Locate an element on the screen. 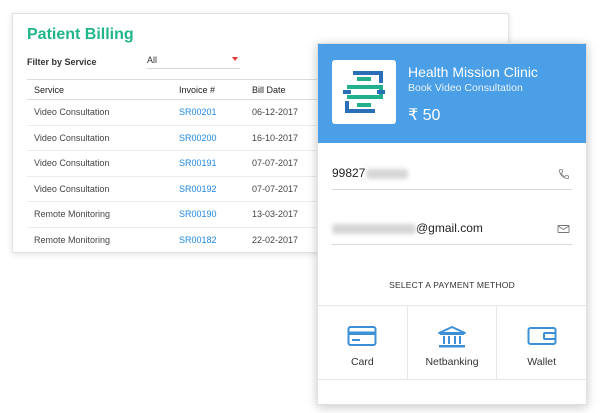 This screenshot has width=600, height=413. invoice-link: SR00192 is located at coordinates (208, 189).